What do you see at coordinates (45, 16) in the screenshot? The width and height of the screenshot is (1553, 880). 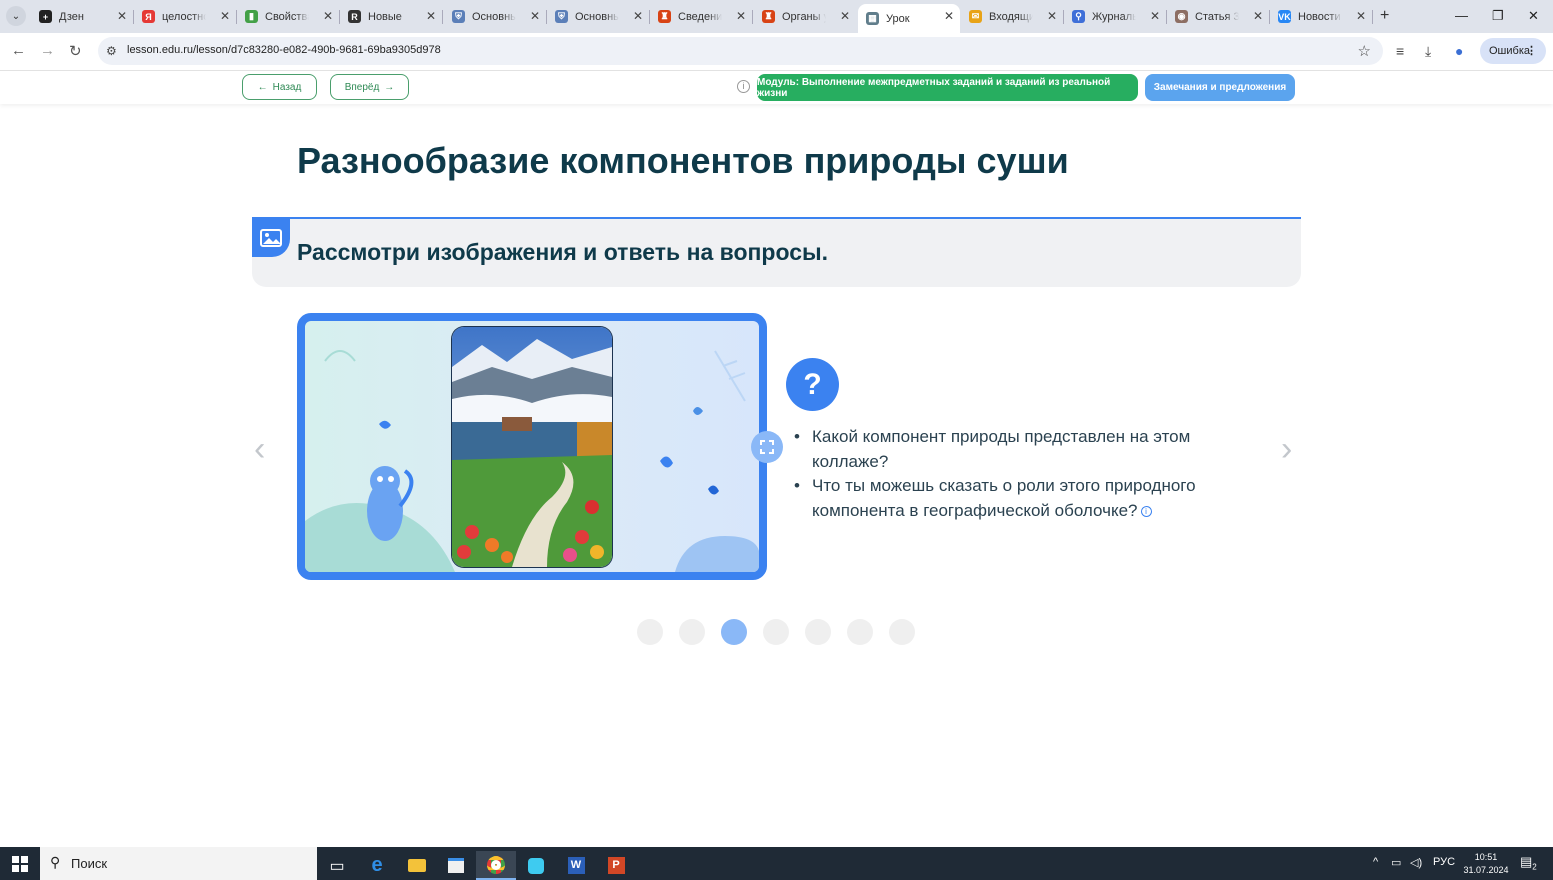 I see `tab-favicon-icon: +` at bounding box center [45, 16].